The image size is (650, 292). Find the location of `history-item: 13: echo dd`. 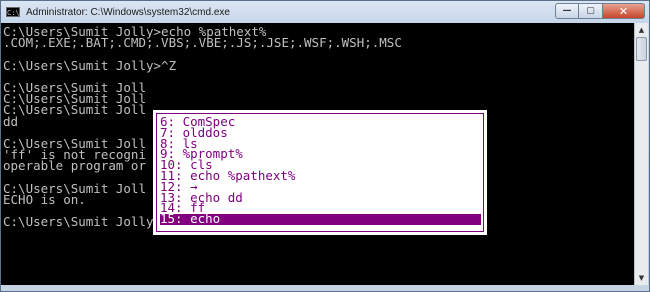

history-item: 13: echo dd is located at coordinates (321, 197).